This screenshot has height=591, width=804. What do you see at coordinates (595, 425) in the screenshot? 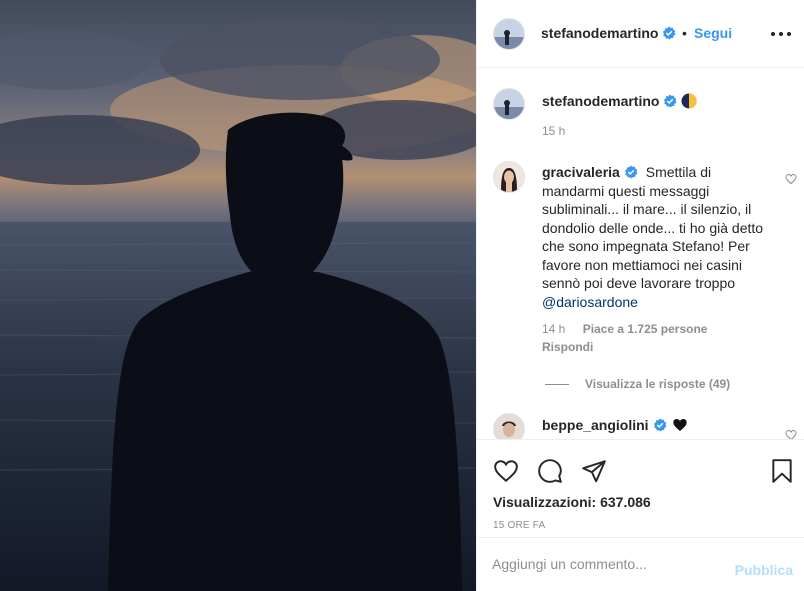
I see `commenter-username-text: beppe_angiolini` at bounding box center [595, 425].